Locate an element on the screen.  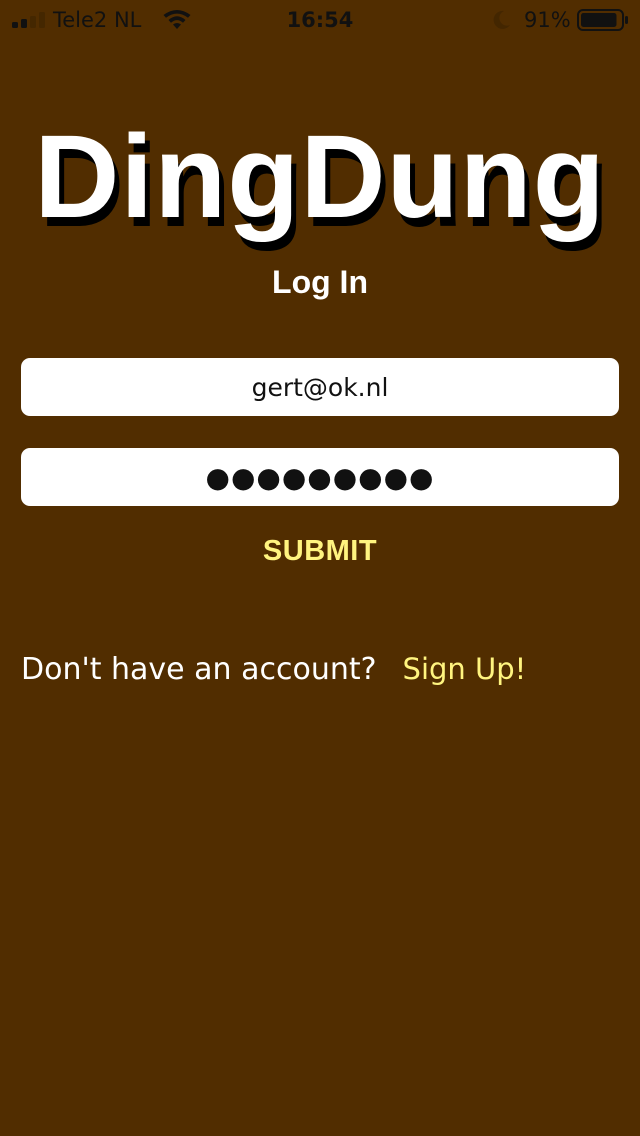
email-value: gert@ok.nl is located at coordinates (320, 387).